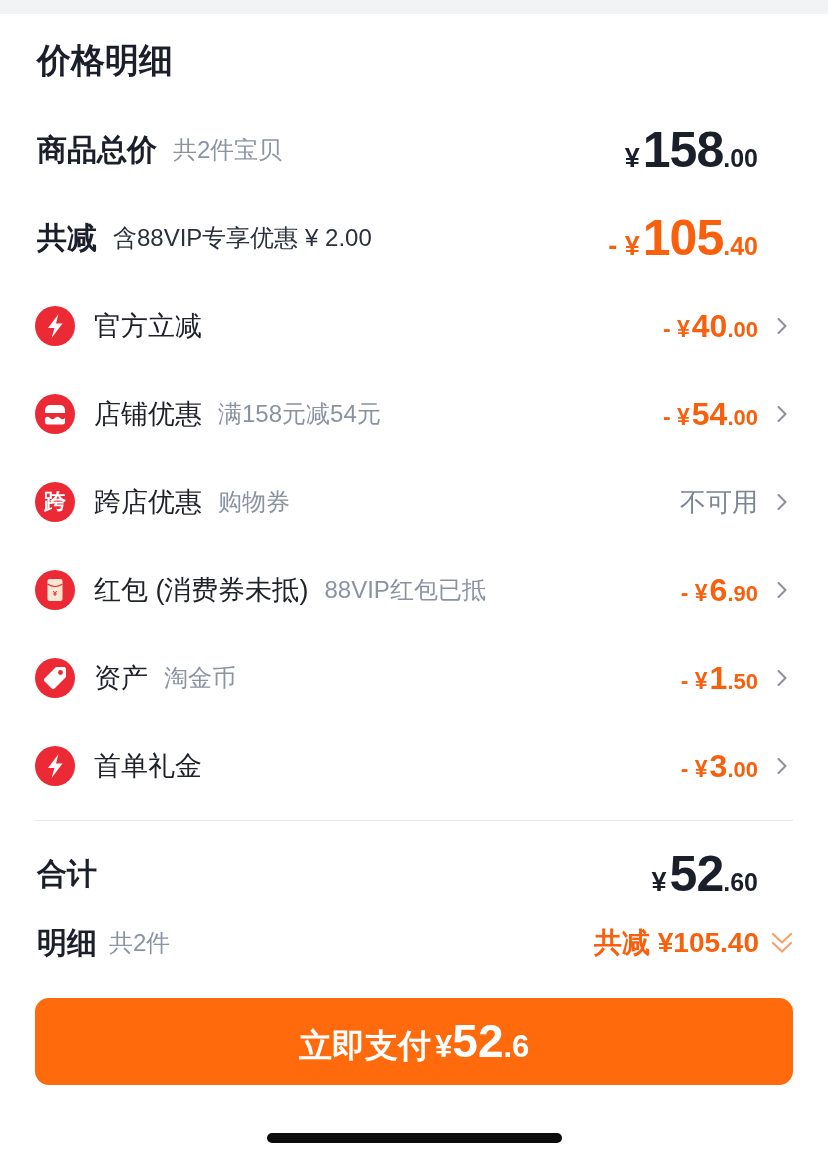  What do you see at coordinates (414, 1041) in the screenshot?
I see `pay-button: 立即支付¥52.6` at bounding box center [414, 1041].